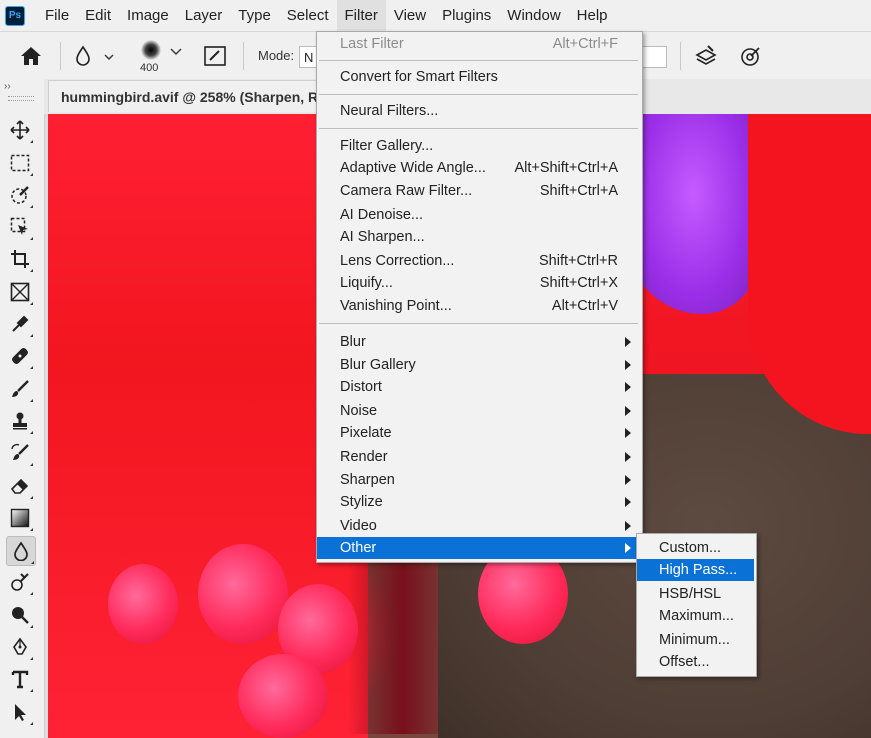 This screenshot has width=871, height=738. What do you see at coordinates (21, 98) in the screenshot?
I see `panel-grip` at bounding box center [21, 98].